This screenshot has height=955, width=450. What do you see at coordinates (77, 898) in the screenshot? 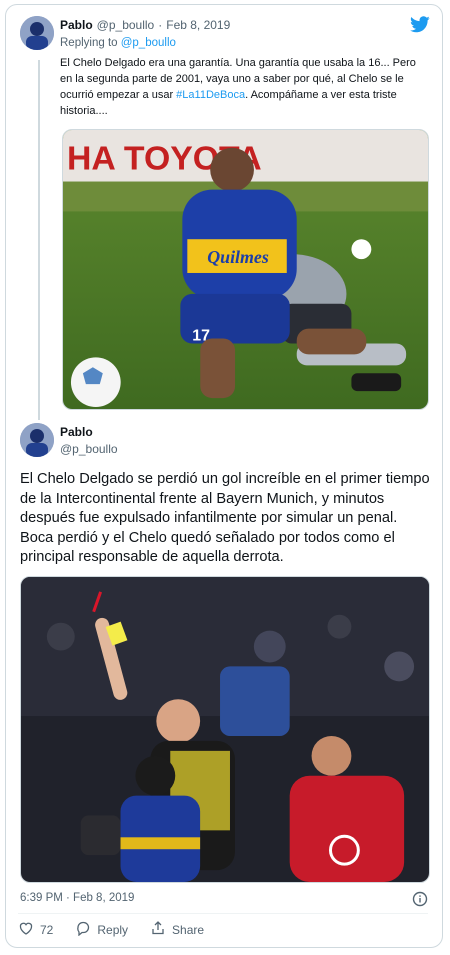
I see `timestamp: 6:39 PM · Feb 8, 2019` at bounding box center [77, 898].